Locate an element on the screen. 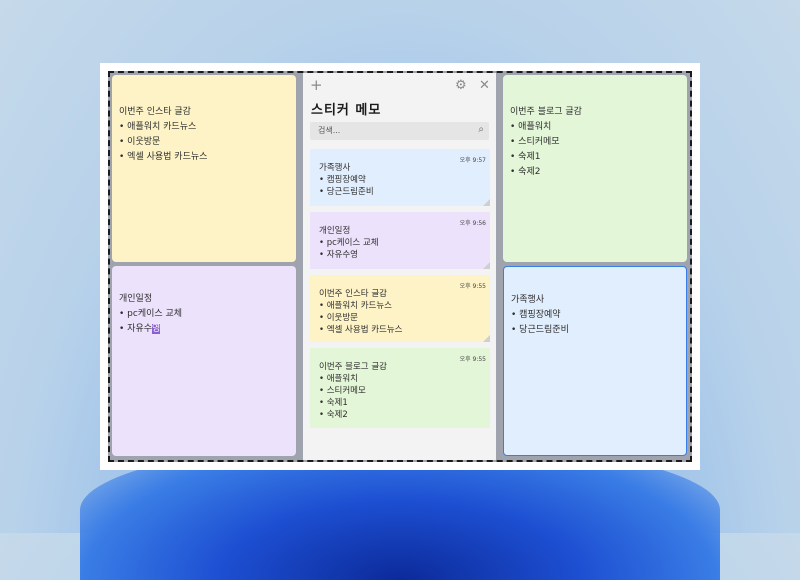  note-text: • 자유수 is located at coordinates (136, 329).